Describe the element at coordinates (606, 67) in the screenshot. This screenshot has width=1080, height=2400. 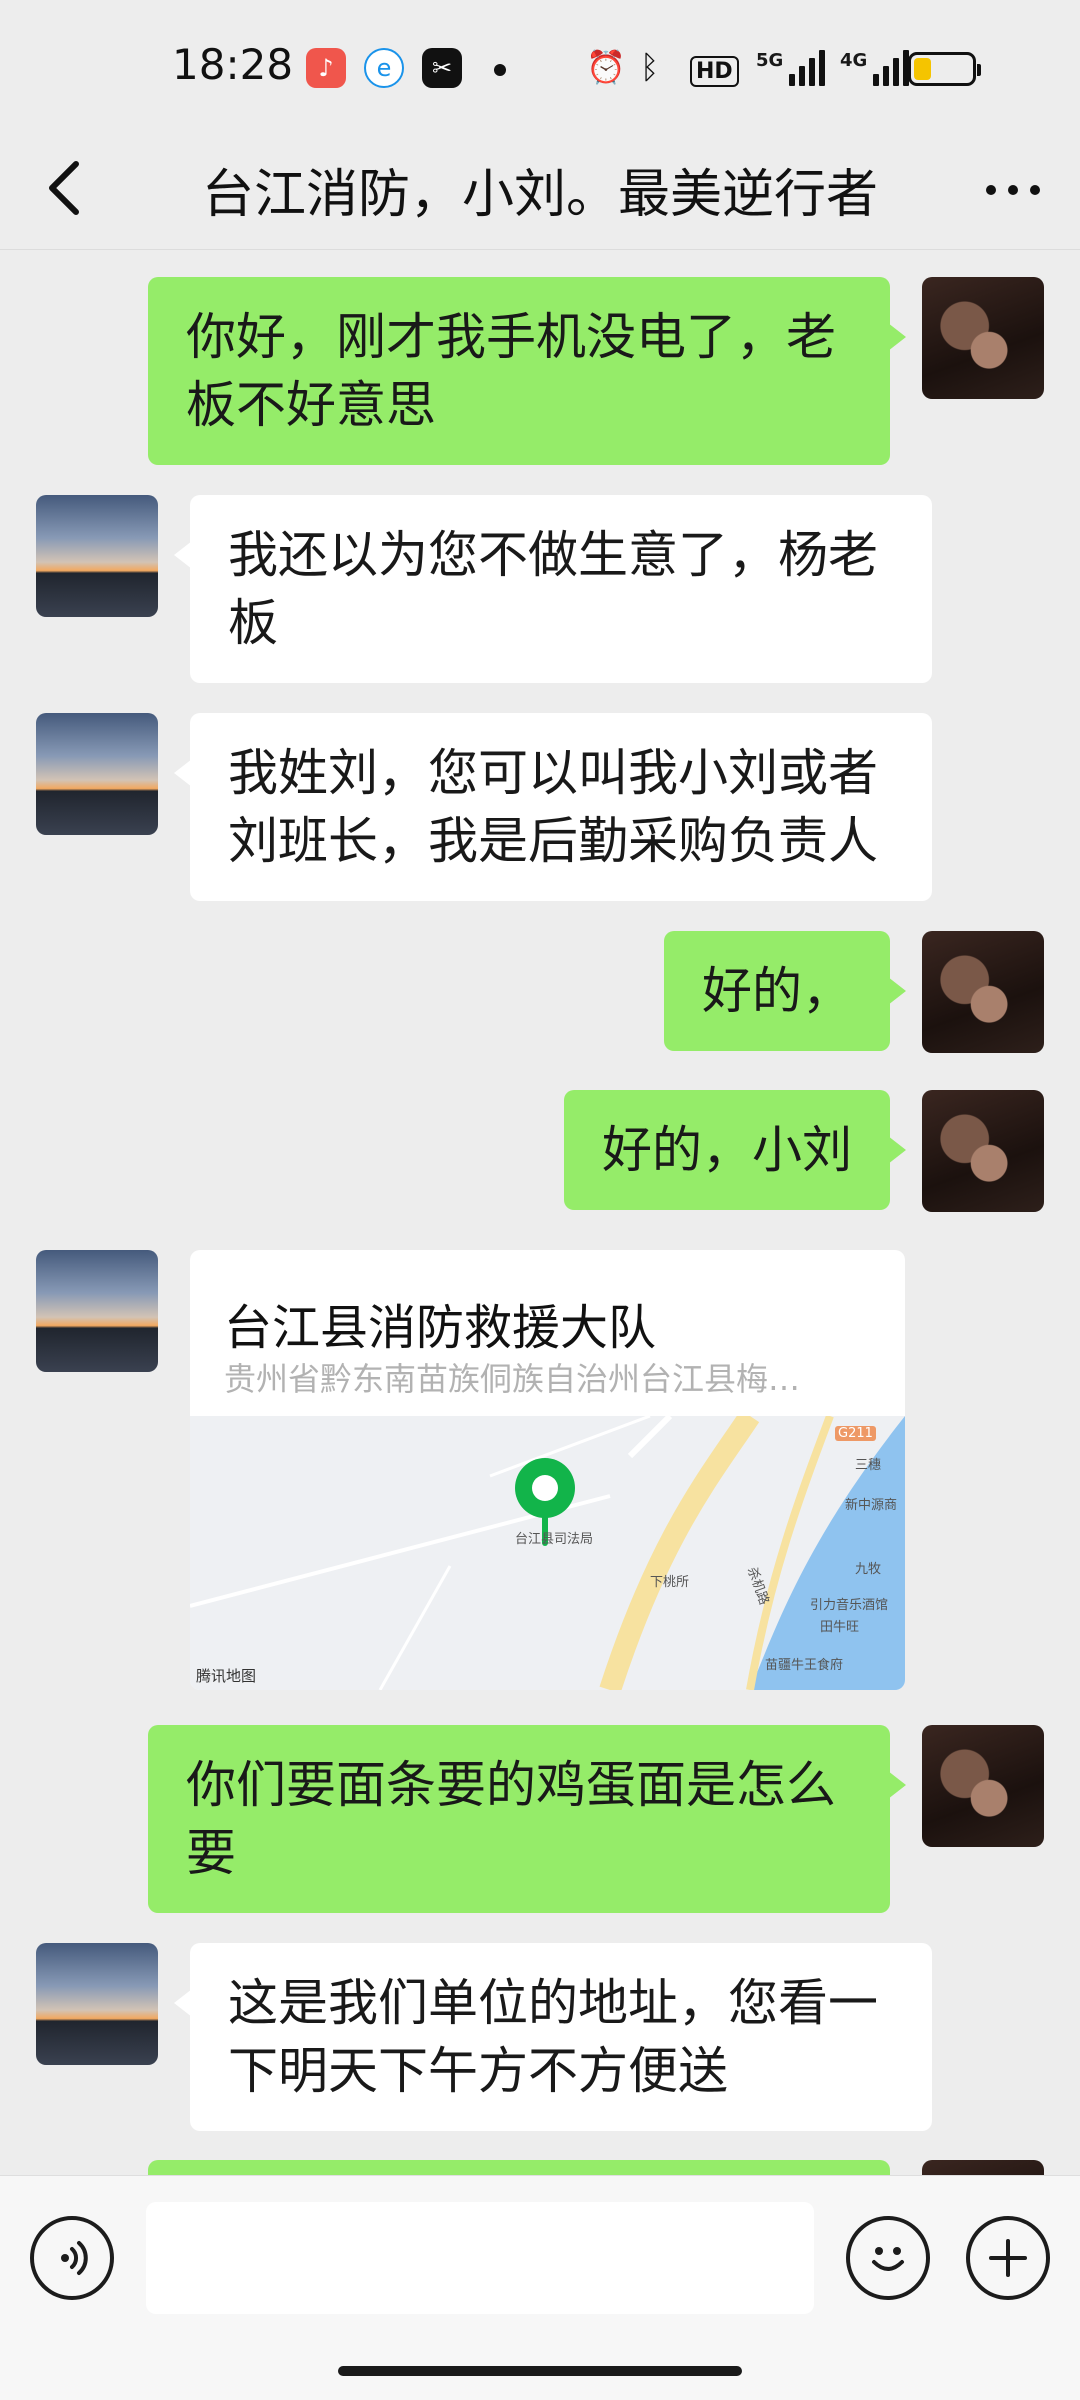
I see `alarm-icon: ⏰` at that location.